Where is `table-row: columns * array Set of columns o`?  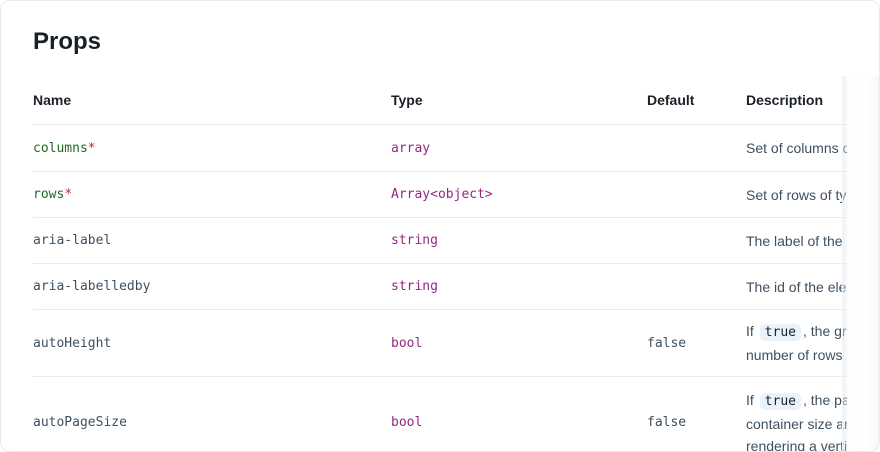 table-row: columns * array Set of columns o is located at coordinates (440, 148).